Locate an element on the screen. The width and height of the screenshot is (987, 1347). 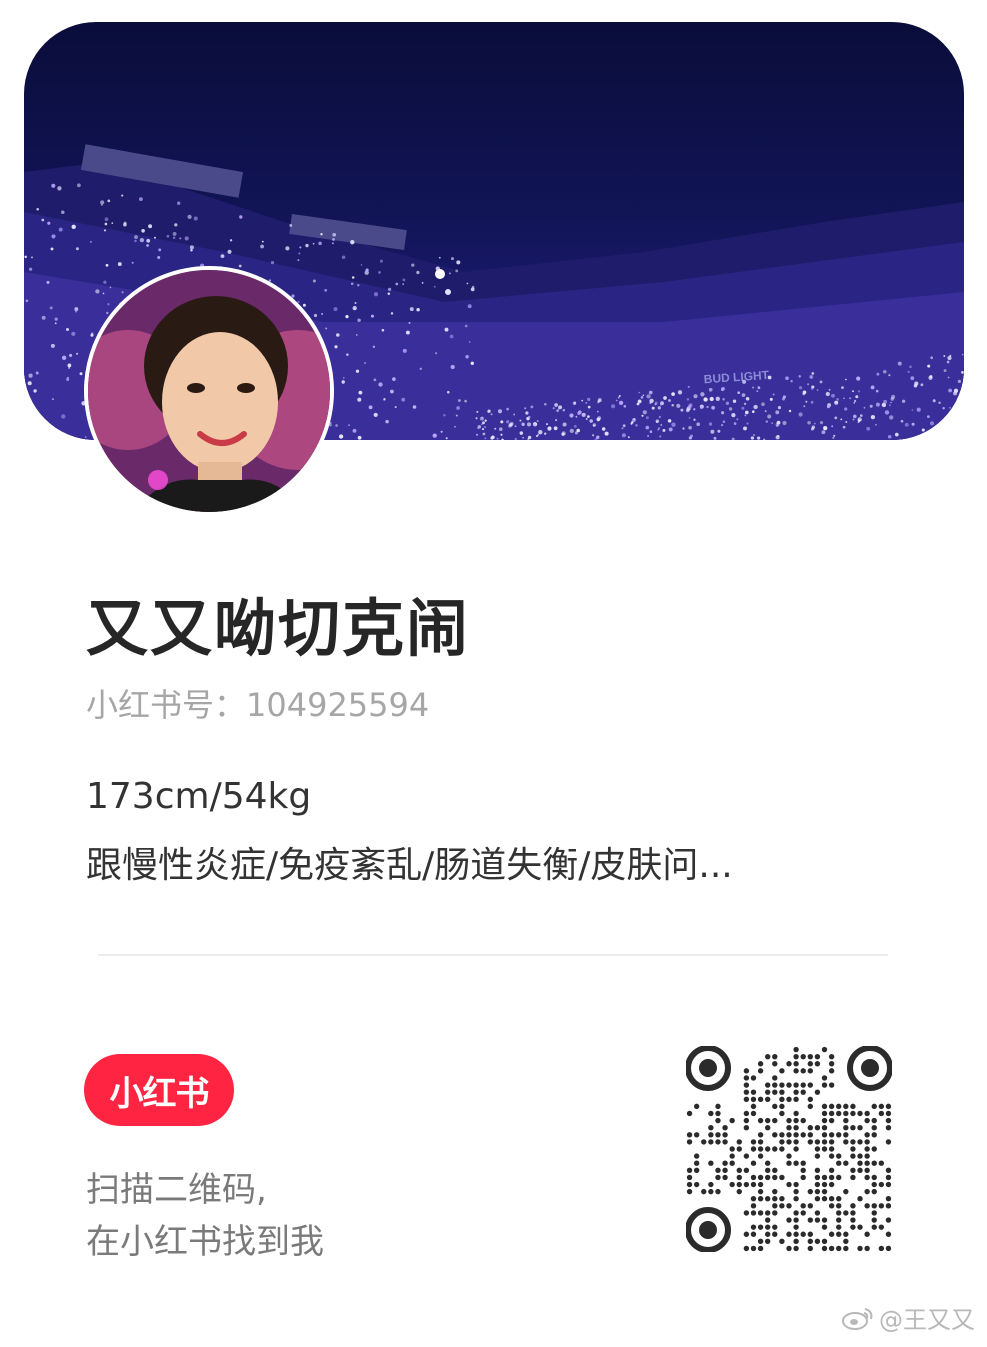
xiaohongshu-logo: 小红书 is located at coordinates (159, 1090).